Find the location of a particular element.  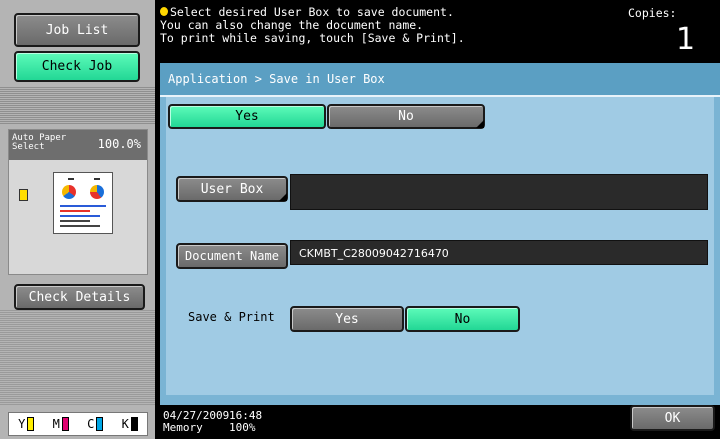

document-name-button: Document Name is located at coordinates (232, 256).